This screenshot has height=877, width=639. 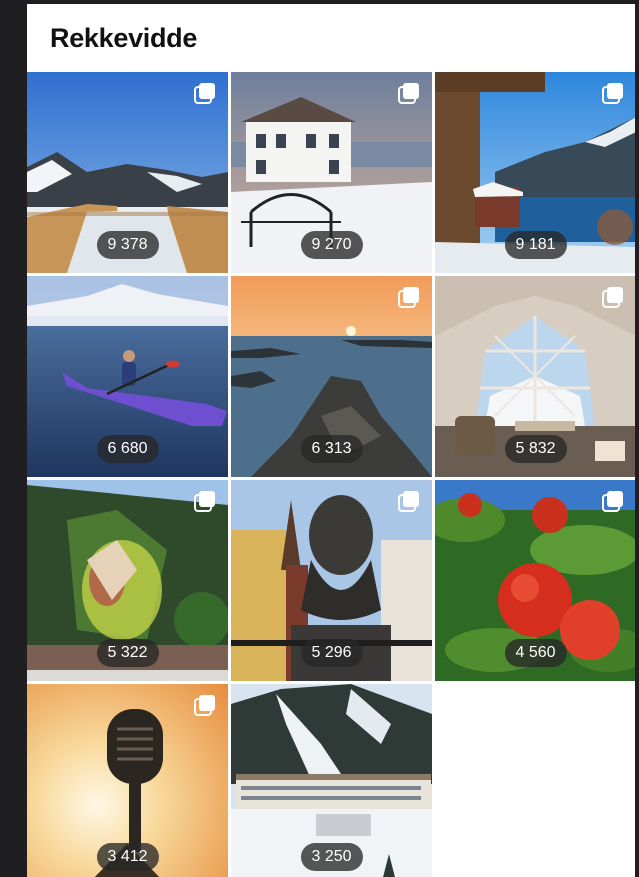 What do you see at coordinates (127, 172) in the screenshot?
I see `post-tile: 9 378` at bounding box center [127, 172].